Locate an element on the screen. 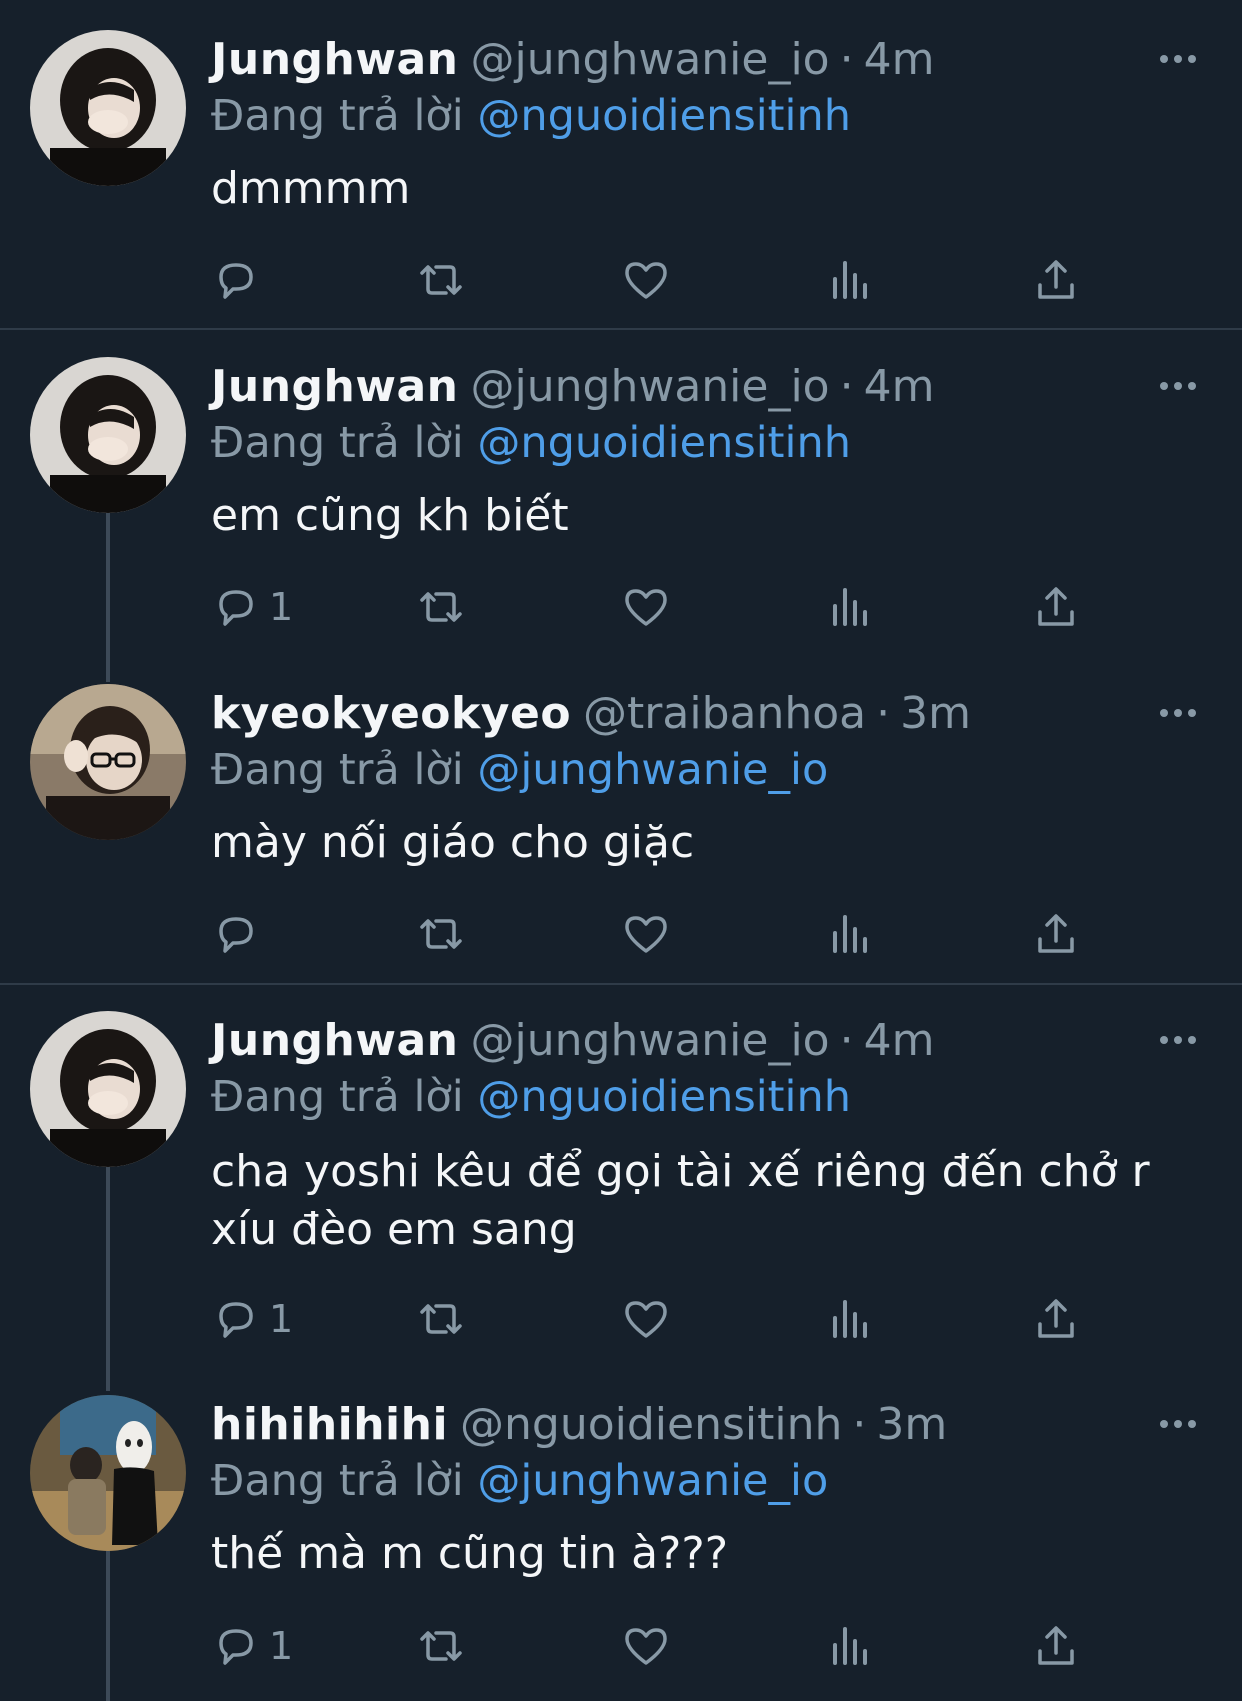  user-handle: @traibanhoa is located at coordinates (724, 713).